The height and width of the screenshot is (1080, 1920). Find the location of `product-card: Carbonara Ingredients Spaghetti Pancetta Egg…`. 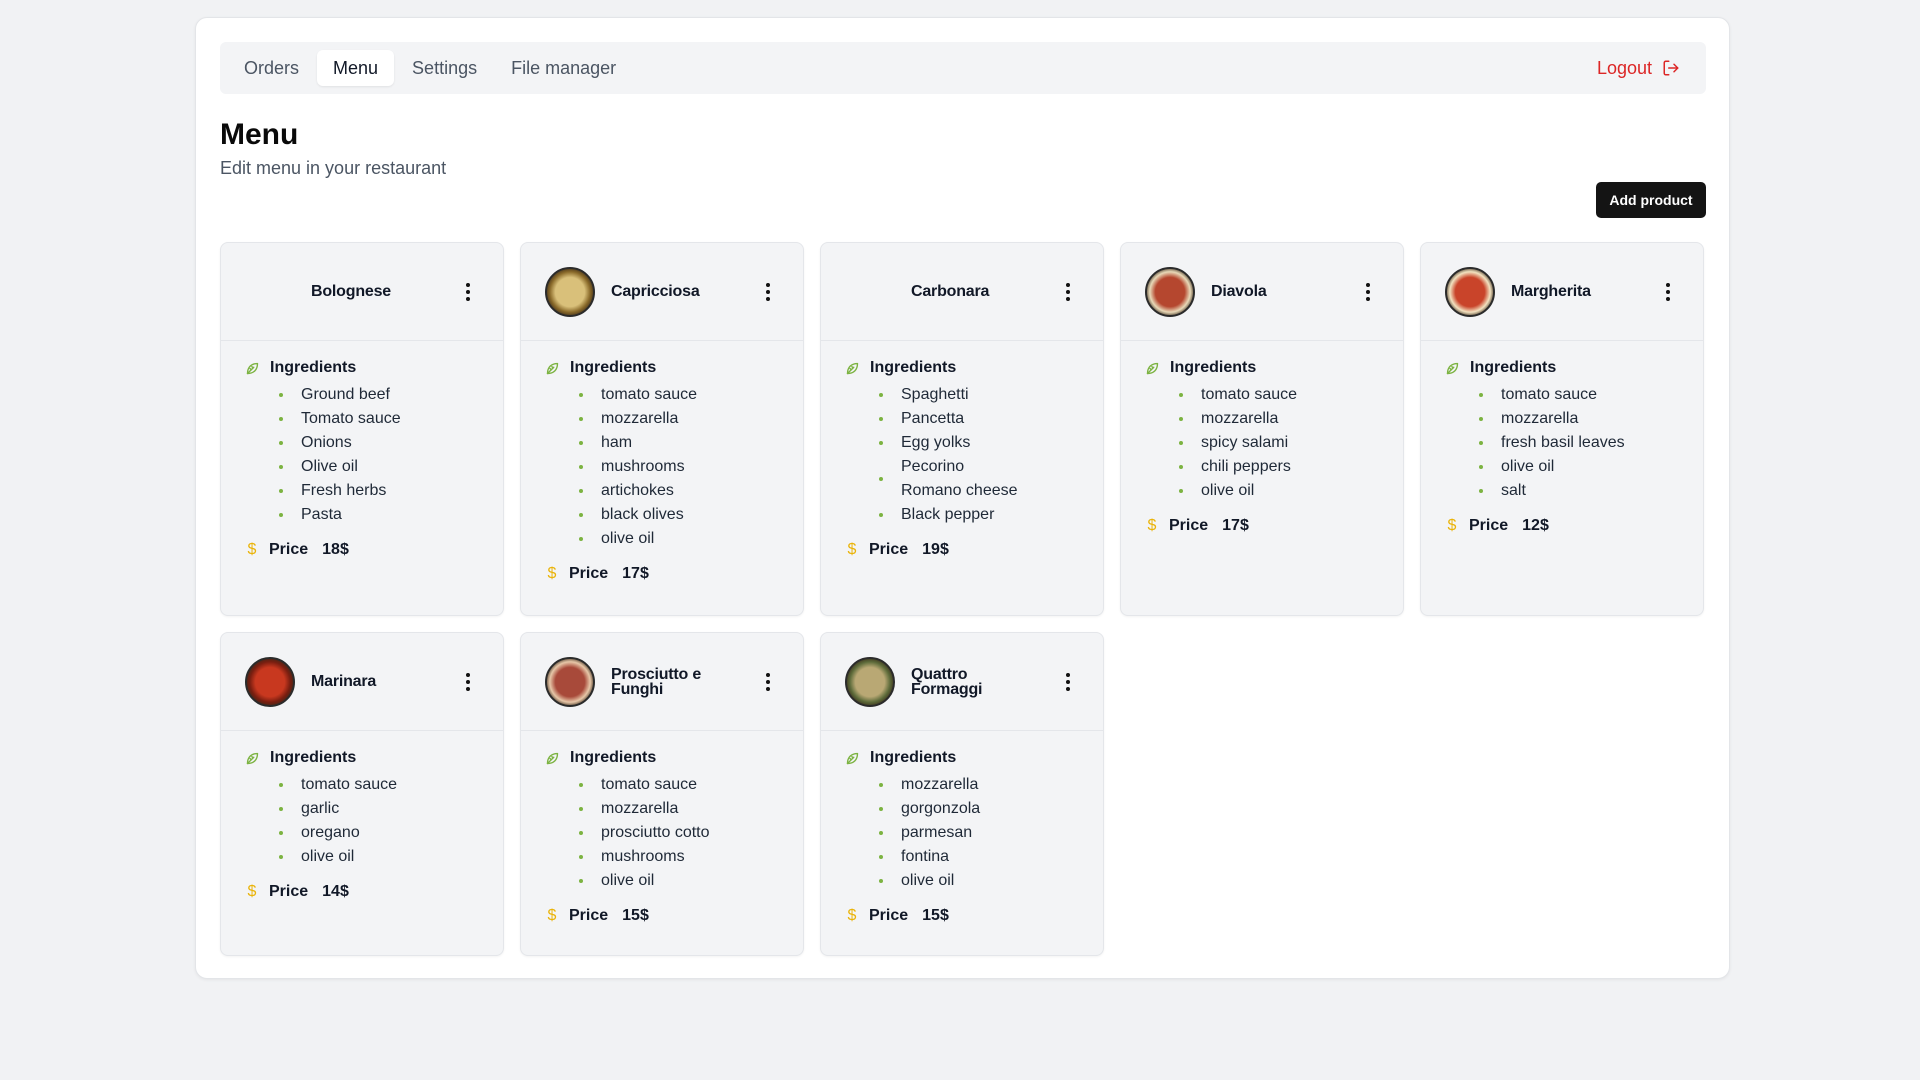

product-card: Carbonara Ingredients Spaghetti Pancetta Egg… is located at coordinates (962, 429).